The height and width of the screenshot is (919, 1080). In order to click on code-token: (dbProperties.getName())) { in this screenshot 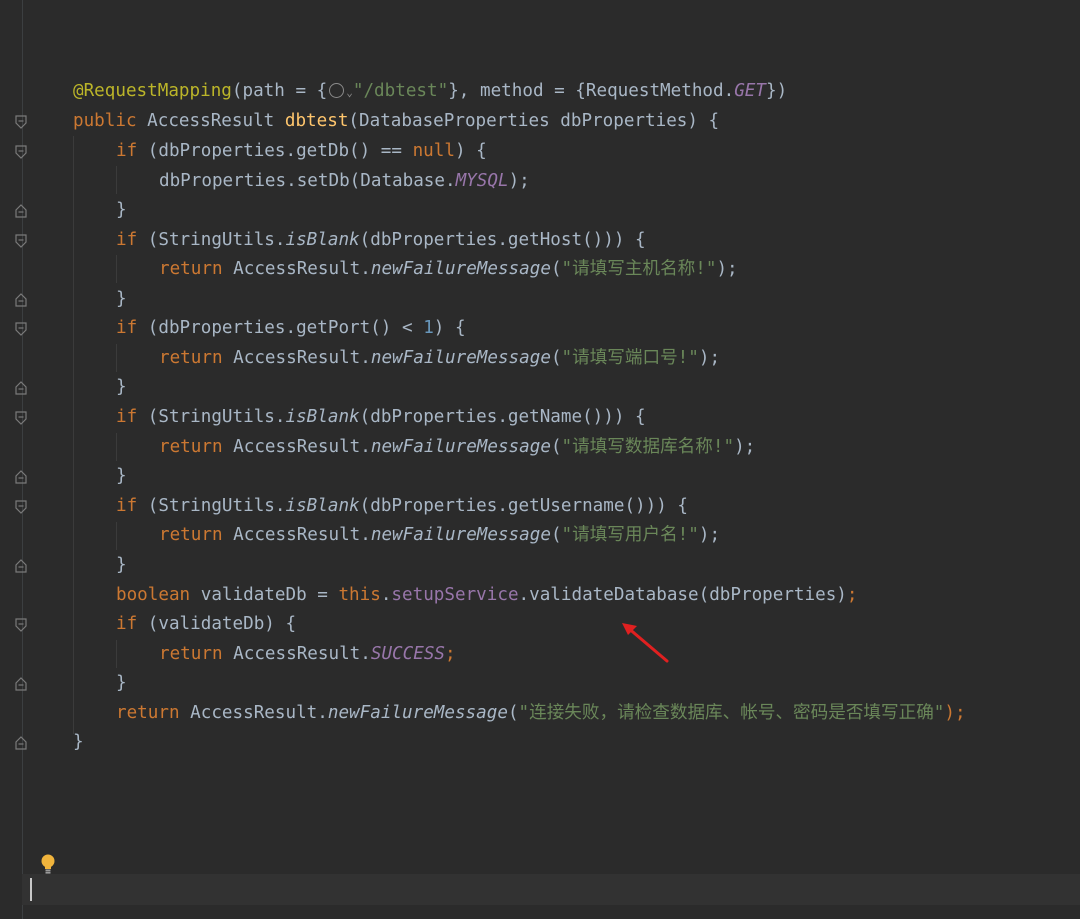, I will do `click(502, 417)`.